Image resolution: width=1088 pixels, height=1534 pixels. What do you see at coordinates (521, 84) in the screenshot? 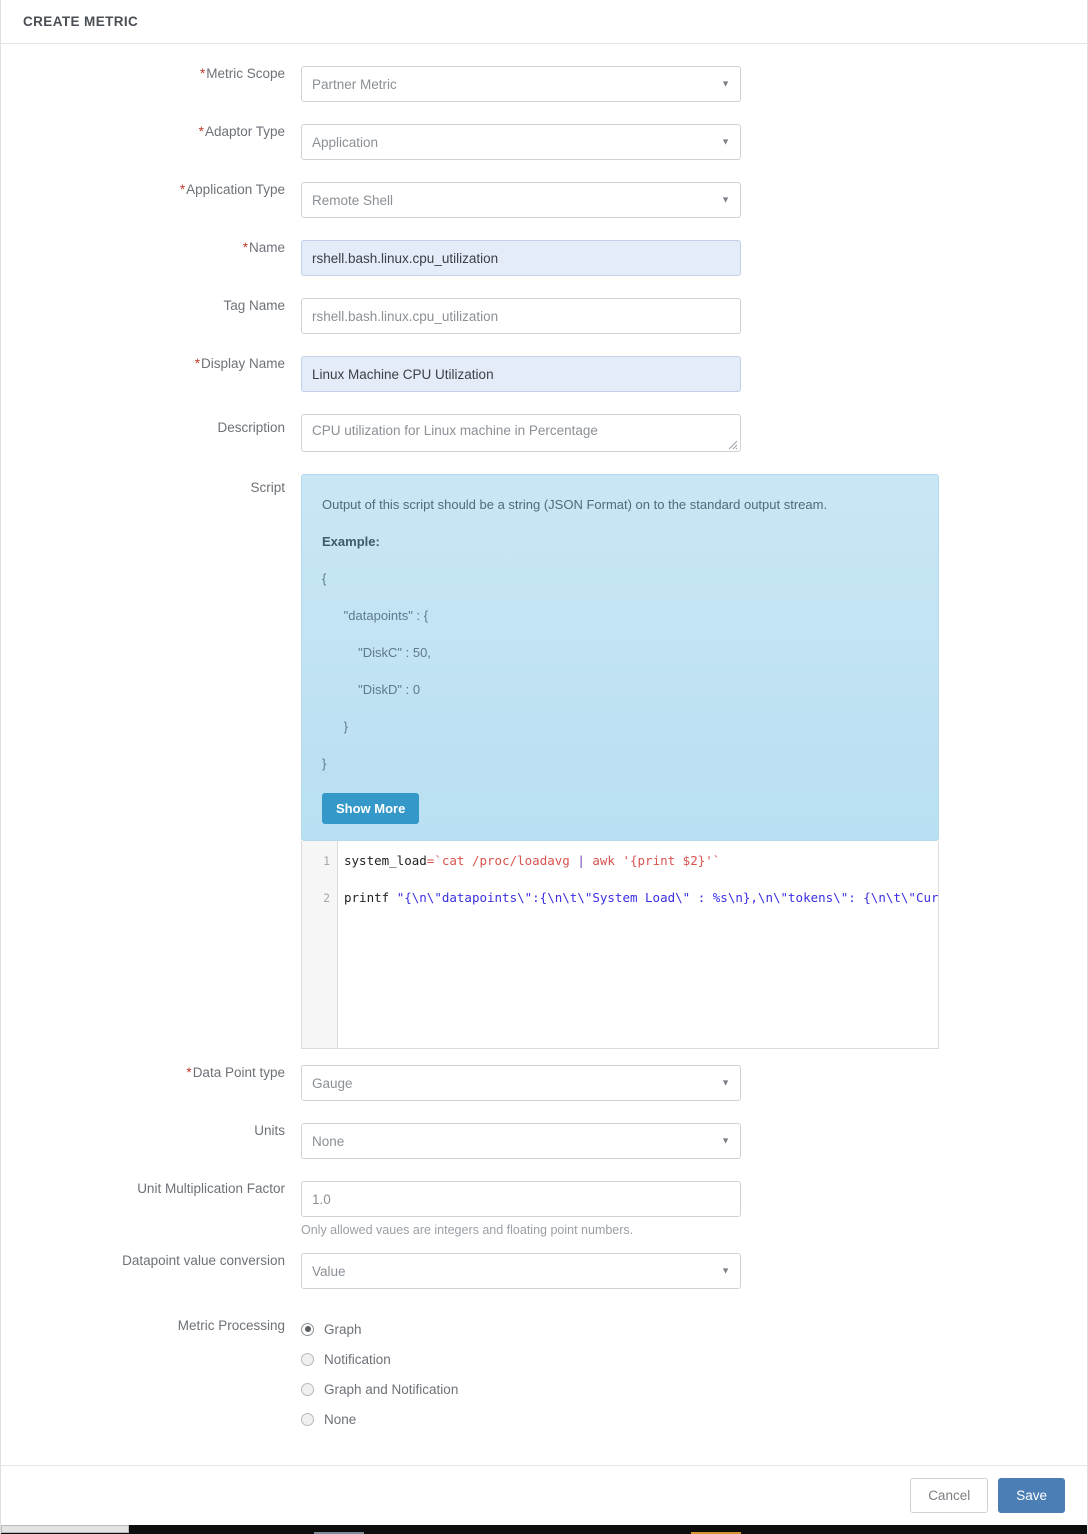
I see `metric-scope-select: Partner Metric ▼` at bounding box center [521, 84].